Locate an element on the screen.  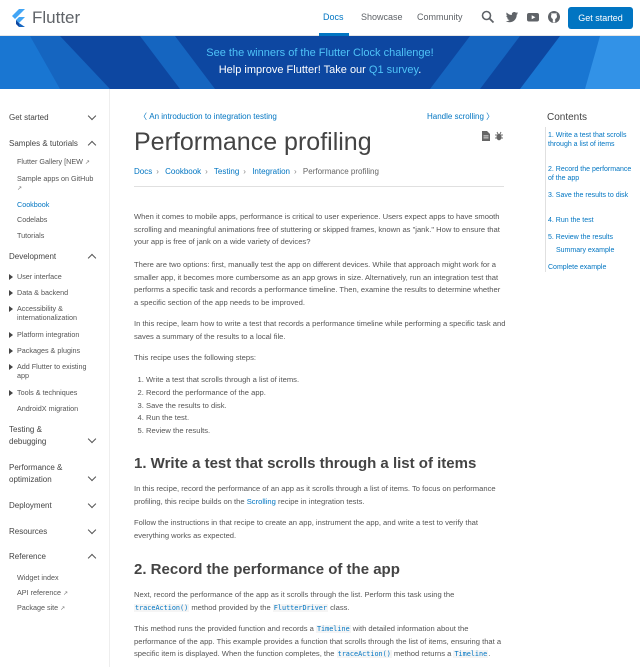
sidebar-item-package-site: Package site ↗ is located at coordinates (41, 607).